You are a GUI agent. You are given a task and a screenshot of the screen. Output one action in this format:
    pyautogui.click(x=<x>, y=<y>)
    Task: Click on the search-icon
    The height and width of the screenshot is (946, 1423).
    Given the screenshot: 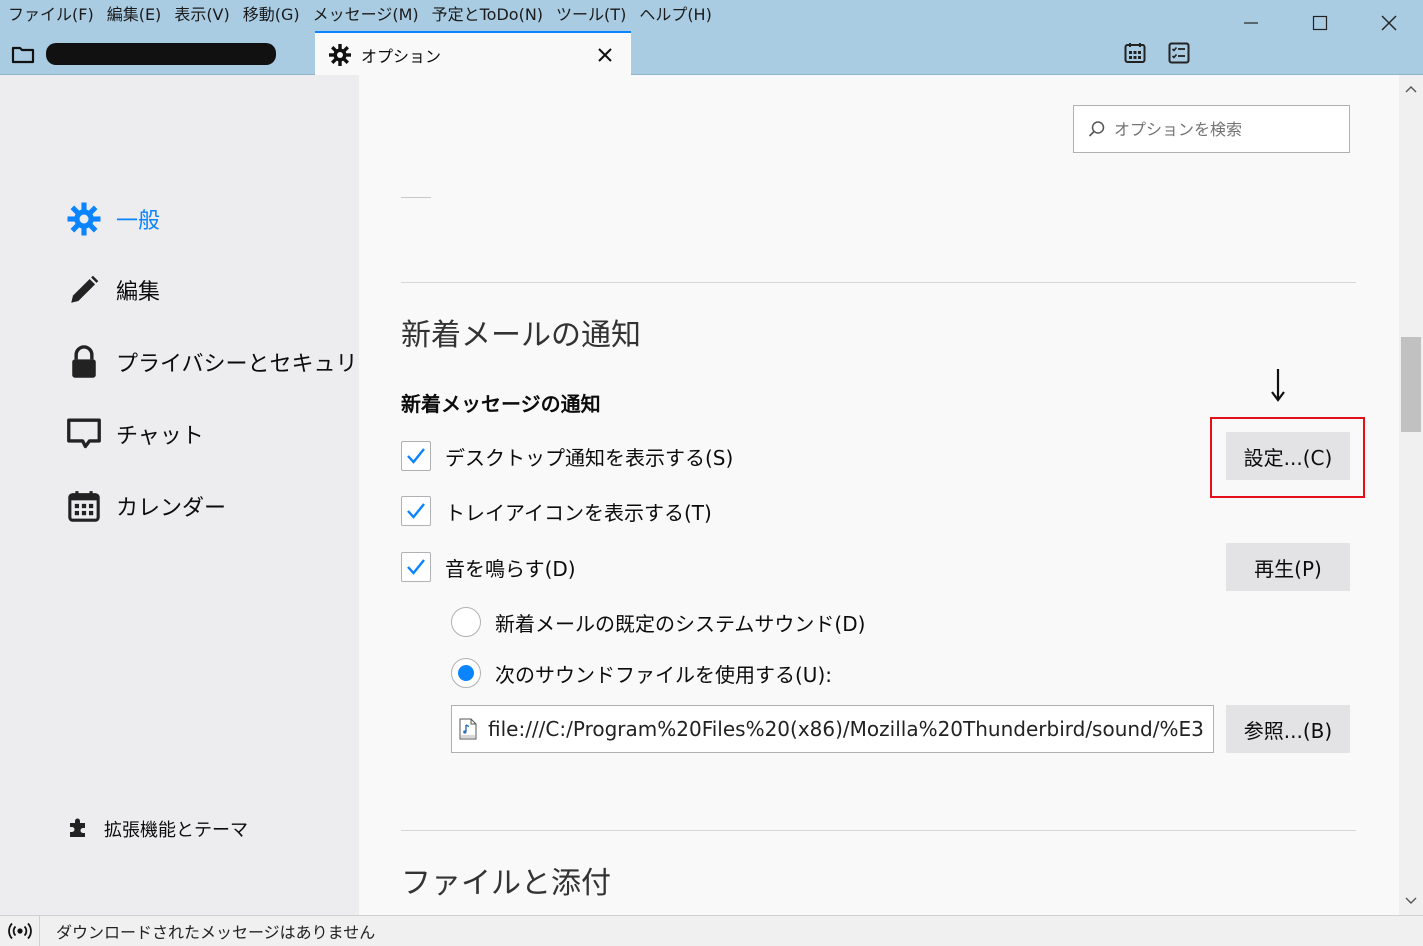 What is the action you would take?
    pyautogui.click(x=1097, y=129)
    